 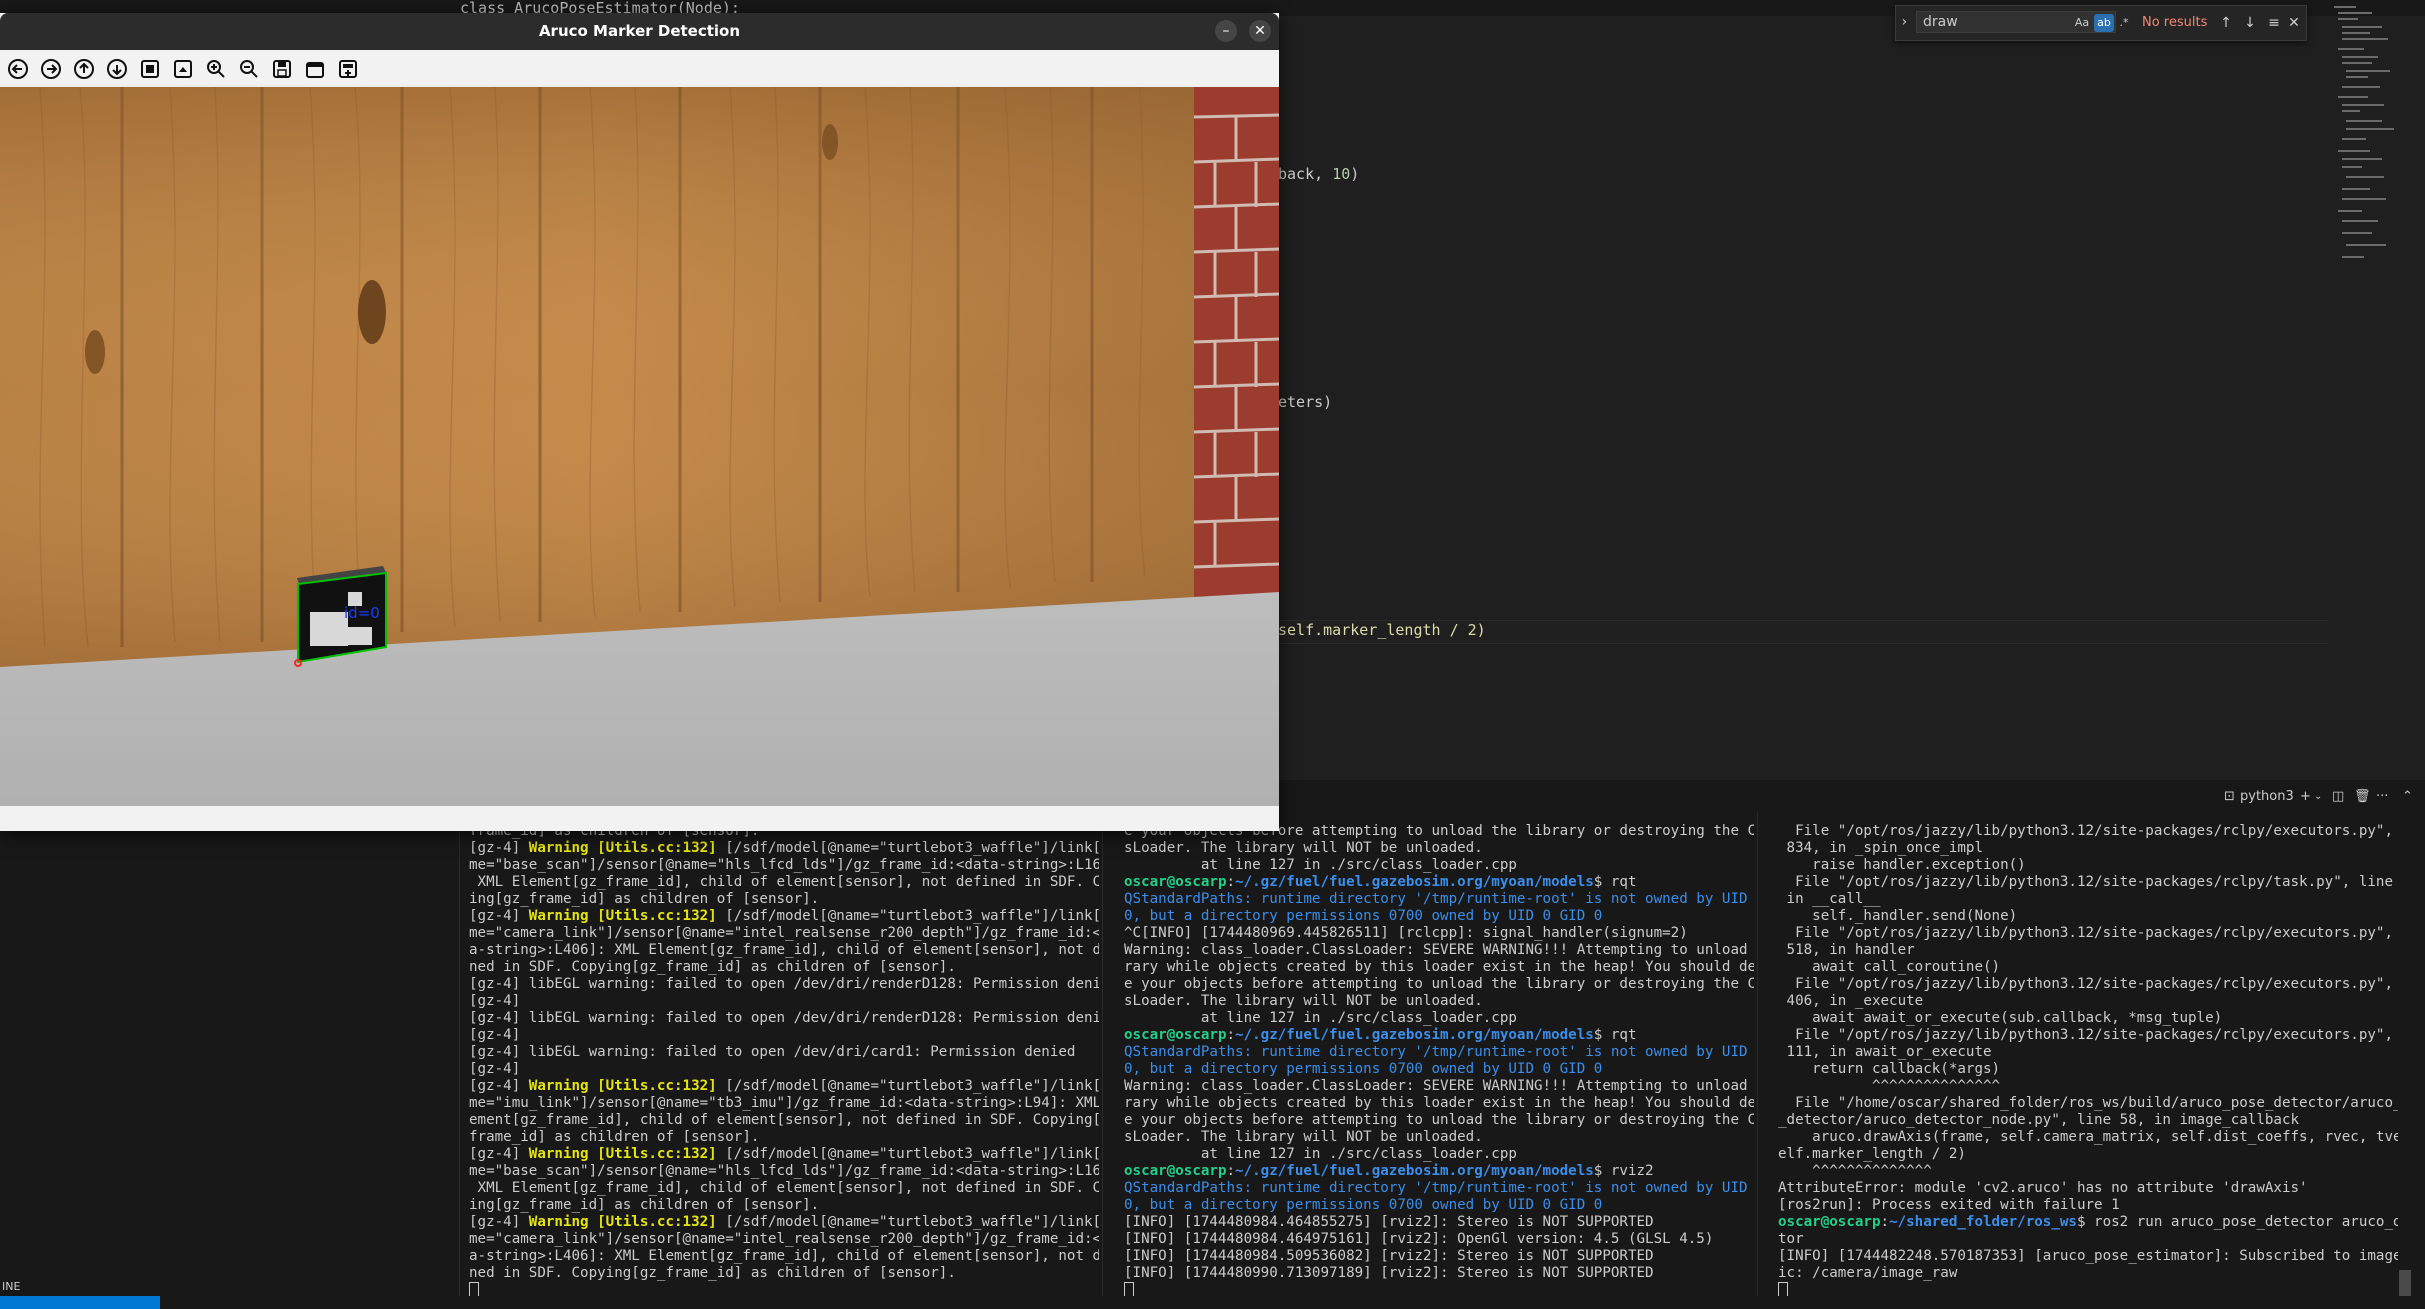 What do you see at coordinates (2226, 23) in the screenshot?
I see `previous-match-arrow-up-icon: ↑` at bounding box center [2226, 23].